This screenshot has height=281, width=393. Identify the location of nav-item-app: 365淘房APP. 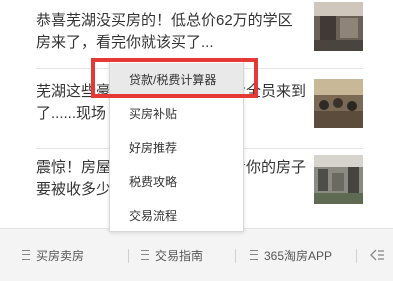
(291, 255).